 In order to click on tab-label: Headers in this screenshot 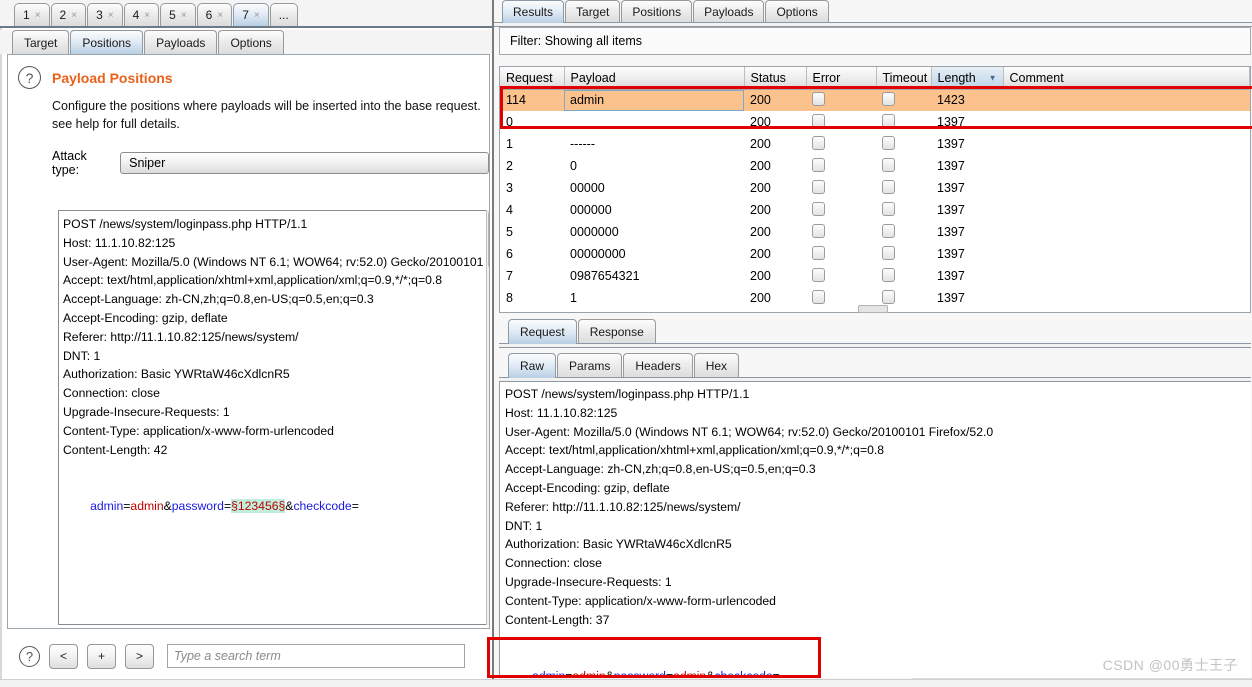, I will do `click(658, 366)`.